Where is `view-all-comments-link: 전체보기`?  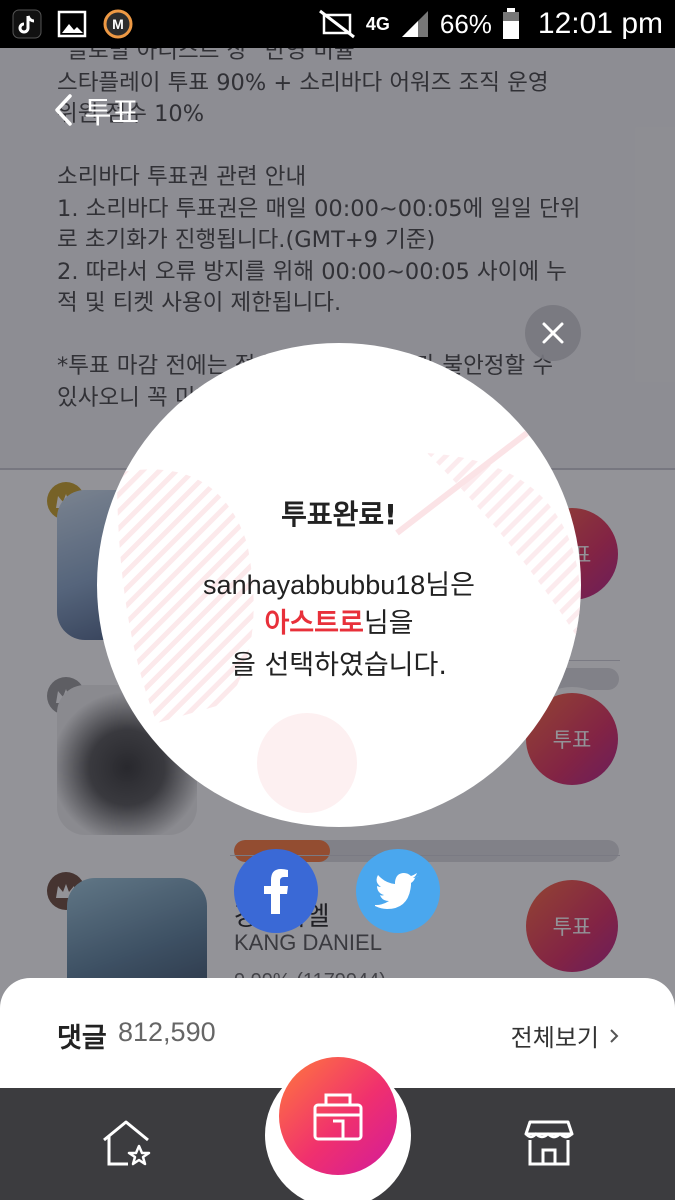
view-all-comments-link: 전체보기 is located at coordinates (565, 1035).